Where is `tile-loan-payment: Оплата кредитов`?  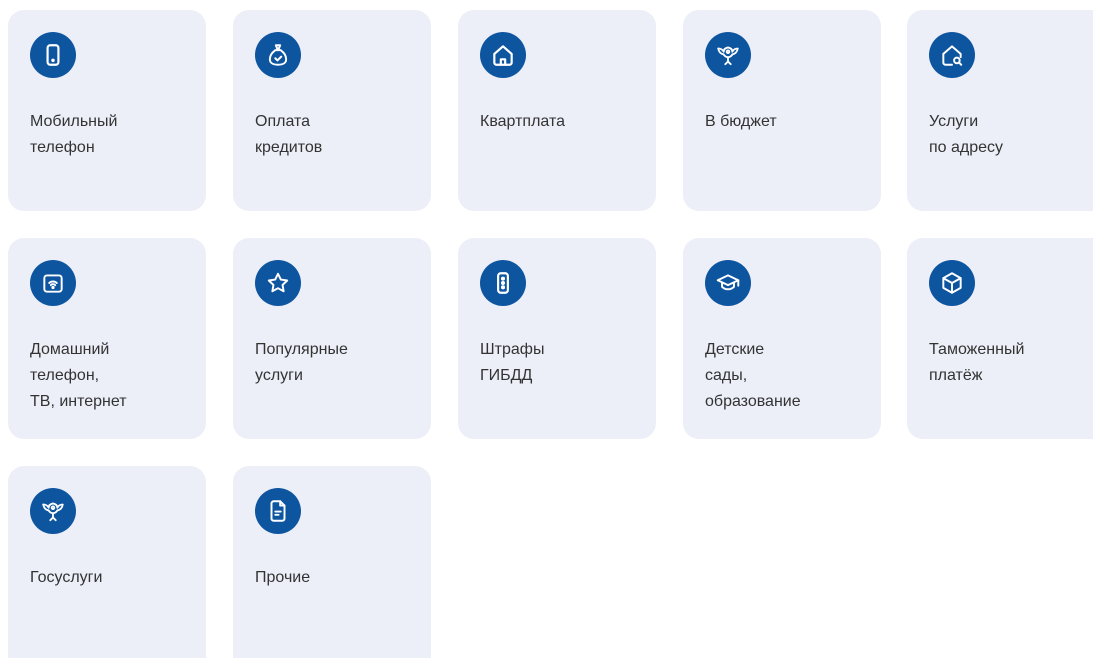
tile-loan-payment: Оплата кредитов is located at coordinates (332, 110).